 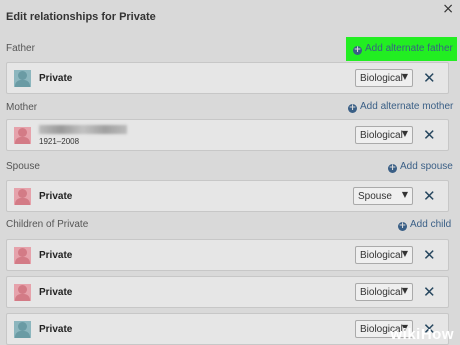 I want to click on father-card: Private Biological ▼ ✕, so click(x=227, y=78).